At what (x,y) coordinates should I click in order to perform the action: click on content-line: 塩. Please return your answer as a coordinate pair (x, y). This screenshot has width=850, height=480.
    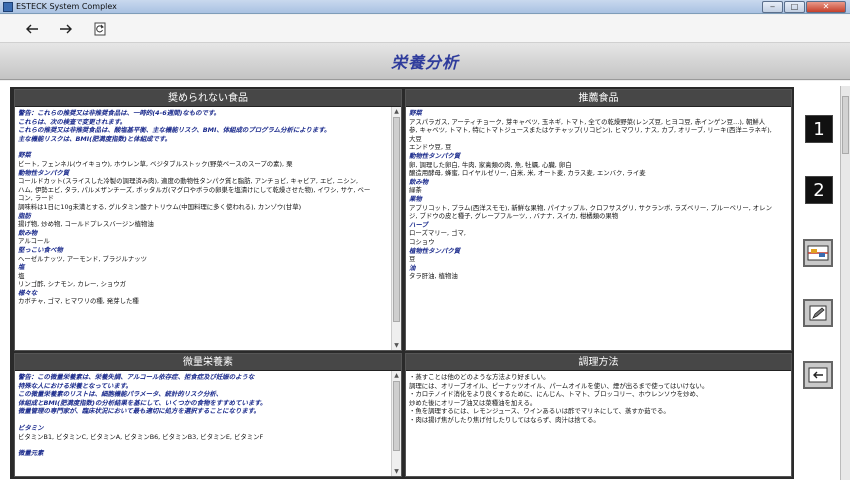
    Looking at the image, I should click on (21, 275).